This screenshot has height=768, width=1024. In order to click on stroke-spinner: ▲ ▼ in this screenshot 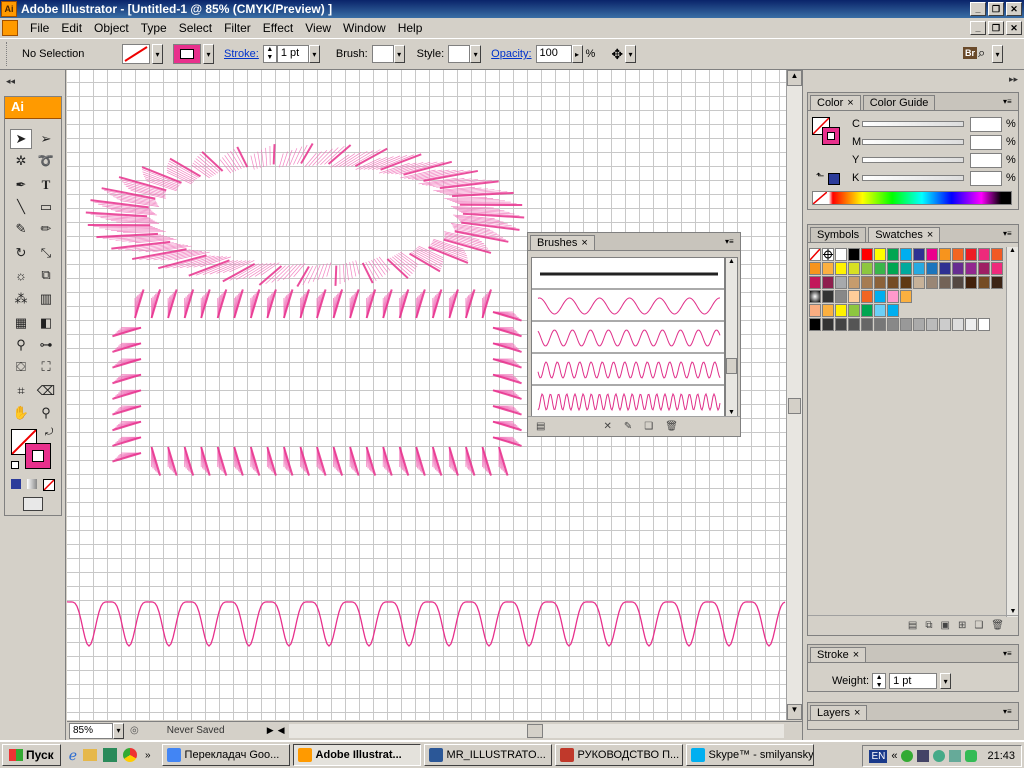, I will do `click(269, 54)`.